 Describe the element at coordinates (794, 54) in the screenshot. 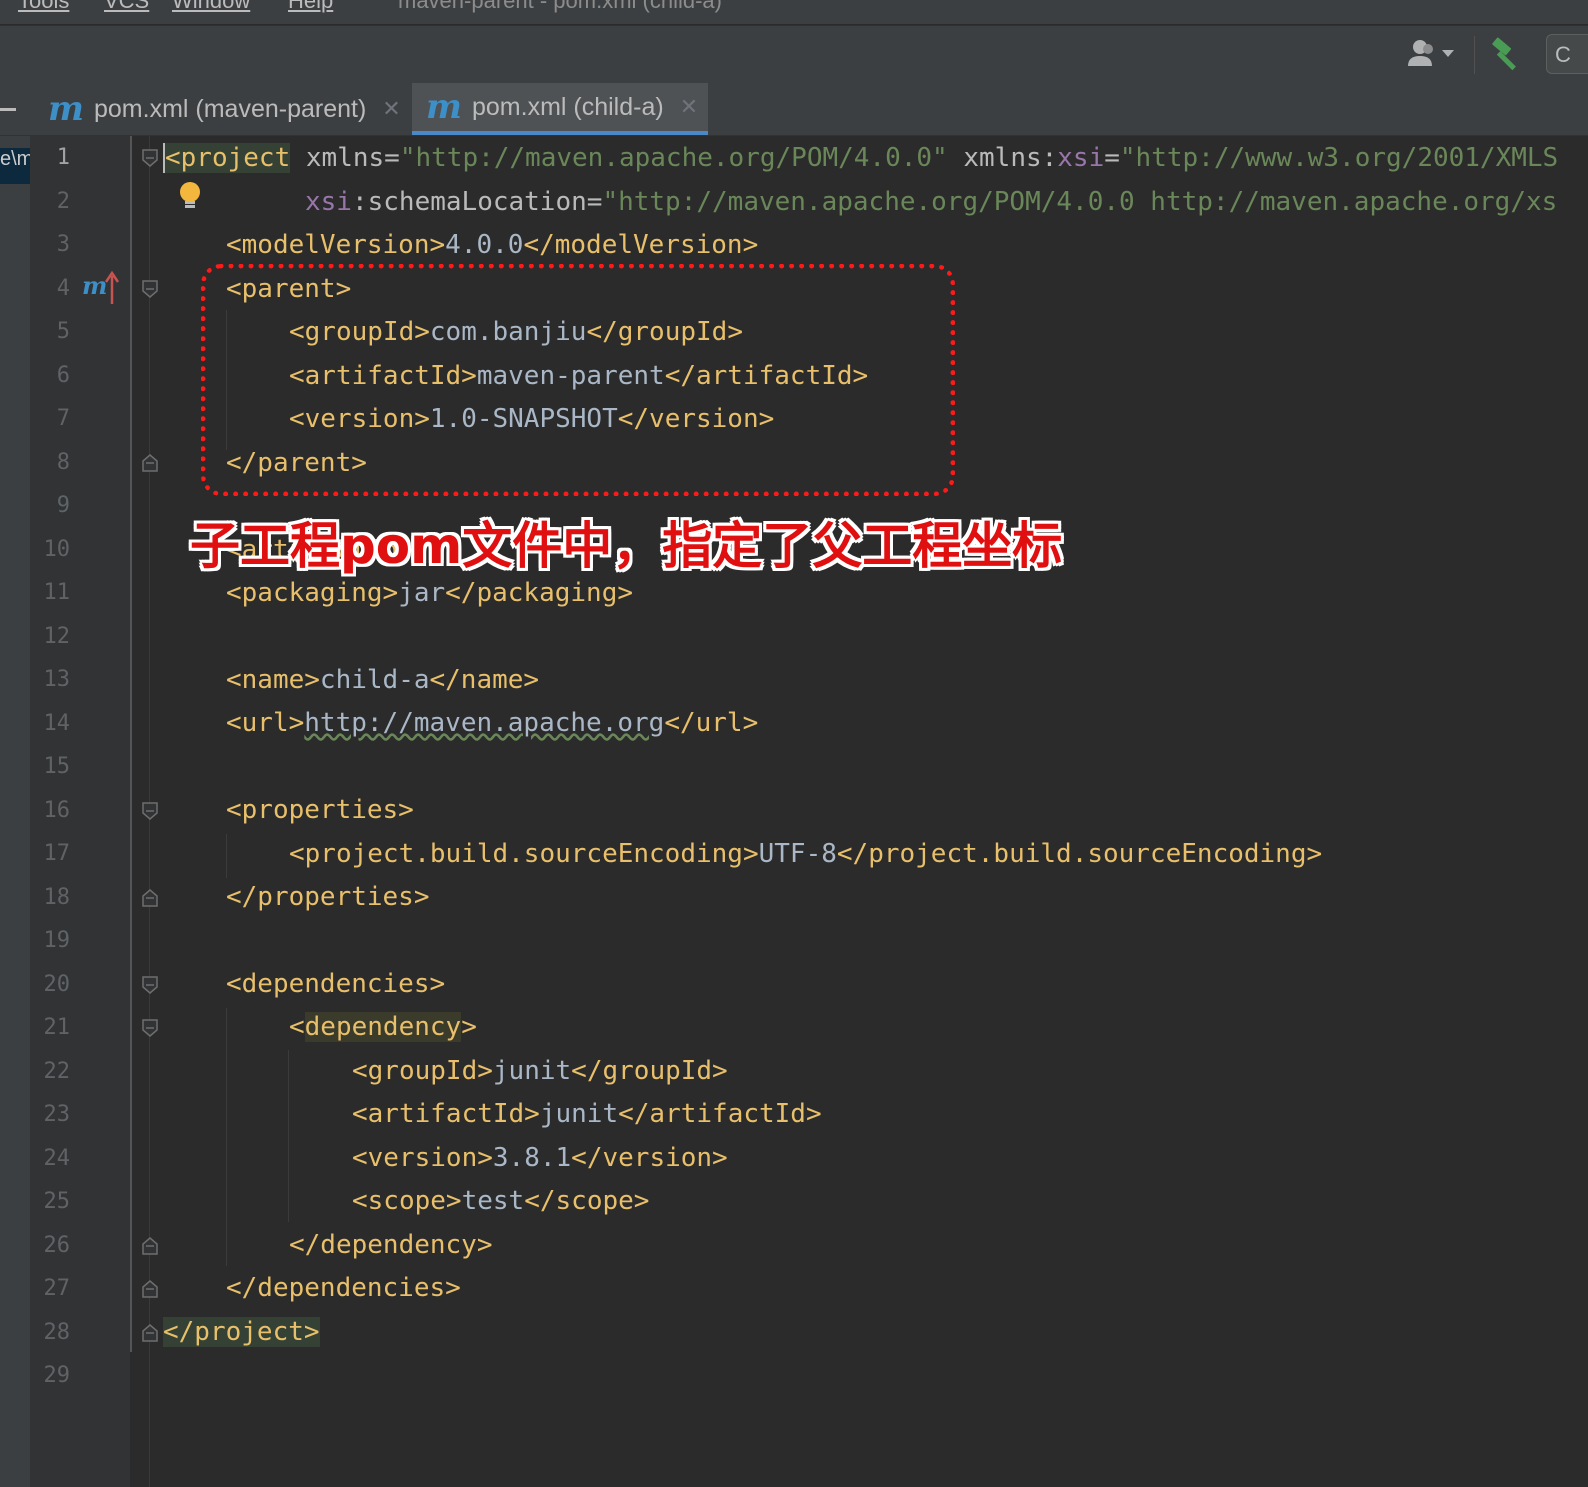

I see `main-toolbar: C` at that location.